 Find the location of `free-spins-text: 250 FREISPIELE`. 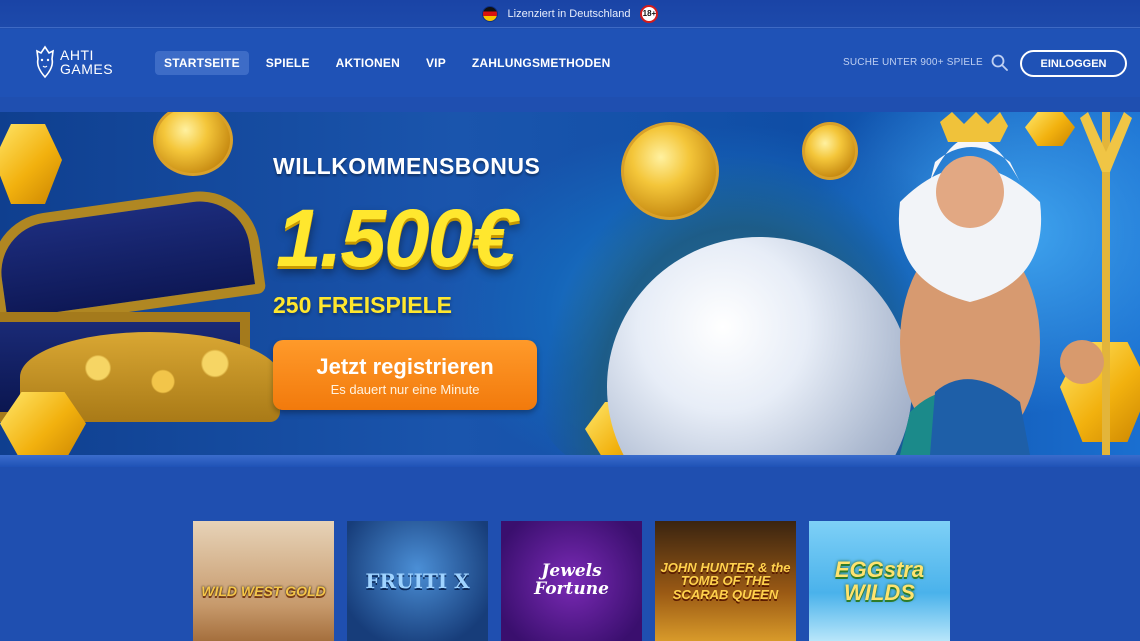

free-spins-text: 250 FREISPIELE is located at coordinates (362, 305).